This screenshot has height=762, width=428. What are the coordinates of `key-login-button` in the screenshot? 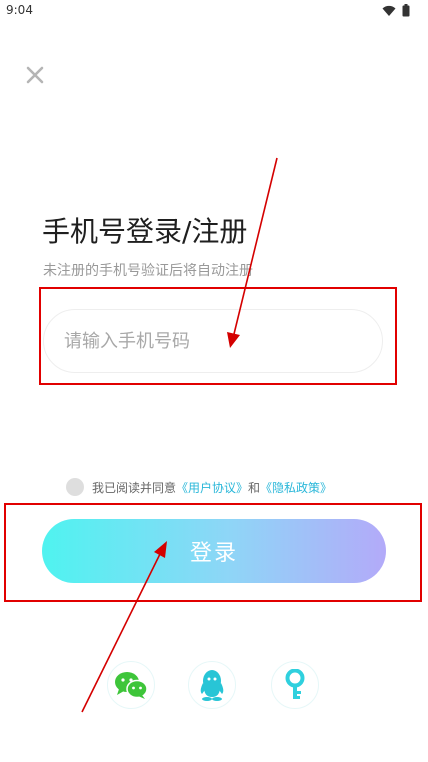 It's located at (295, 685).